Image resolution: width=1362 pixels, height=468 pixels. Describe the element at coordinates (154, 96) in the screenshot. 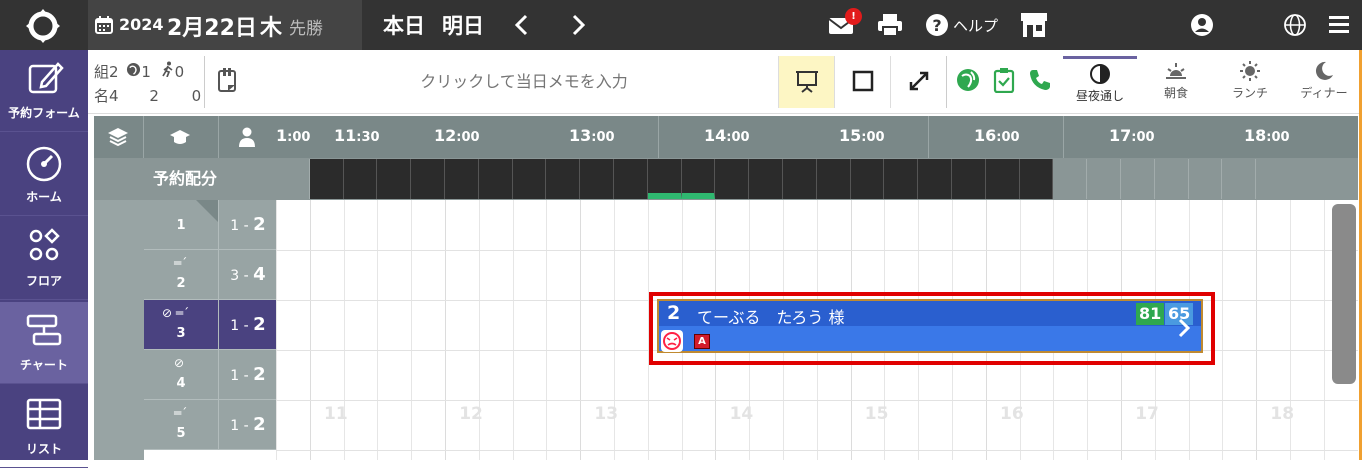

I see `web-guests-value: 2` at that location.